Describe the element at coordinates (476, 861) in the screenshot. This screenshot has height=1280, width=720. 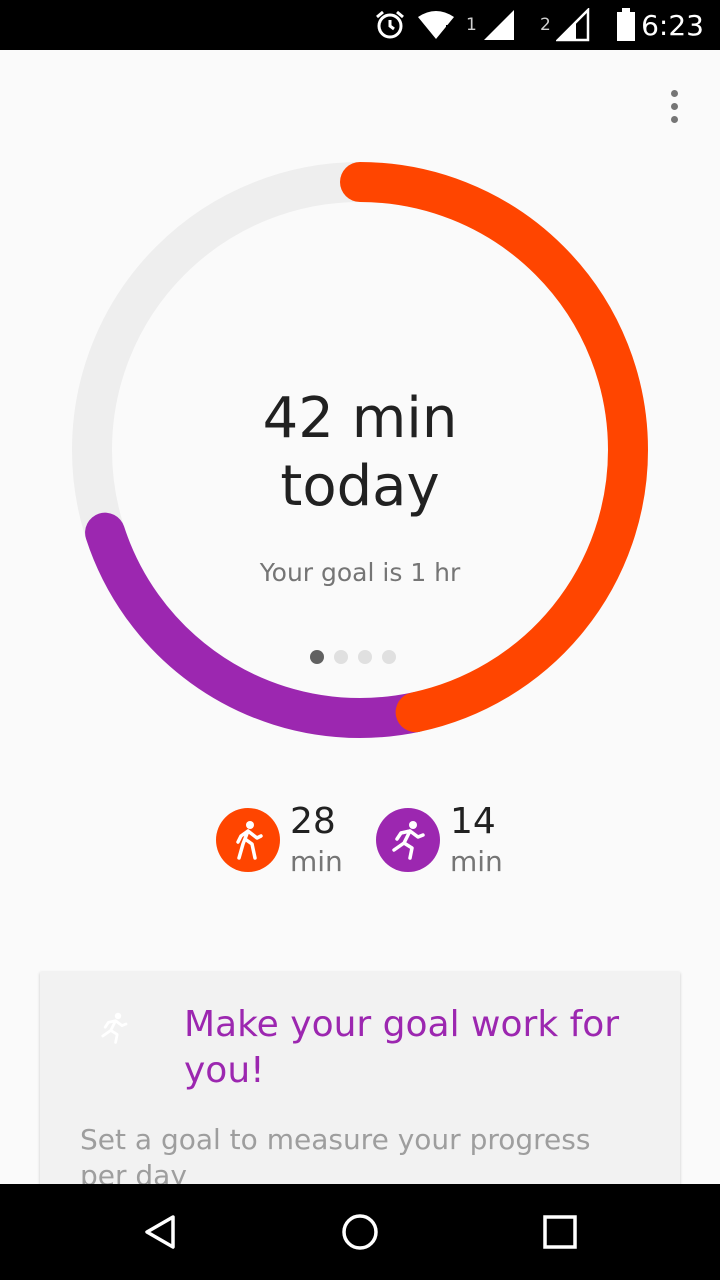
I see `running-unit: min` at that location.